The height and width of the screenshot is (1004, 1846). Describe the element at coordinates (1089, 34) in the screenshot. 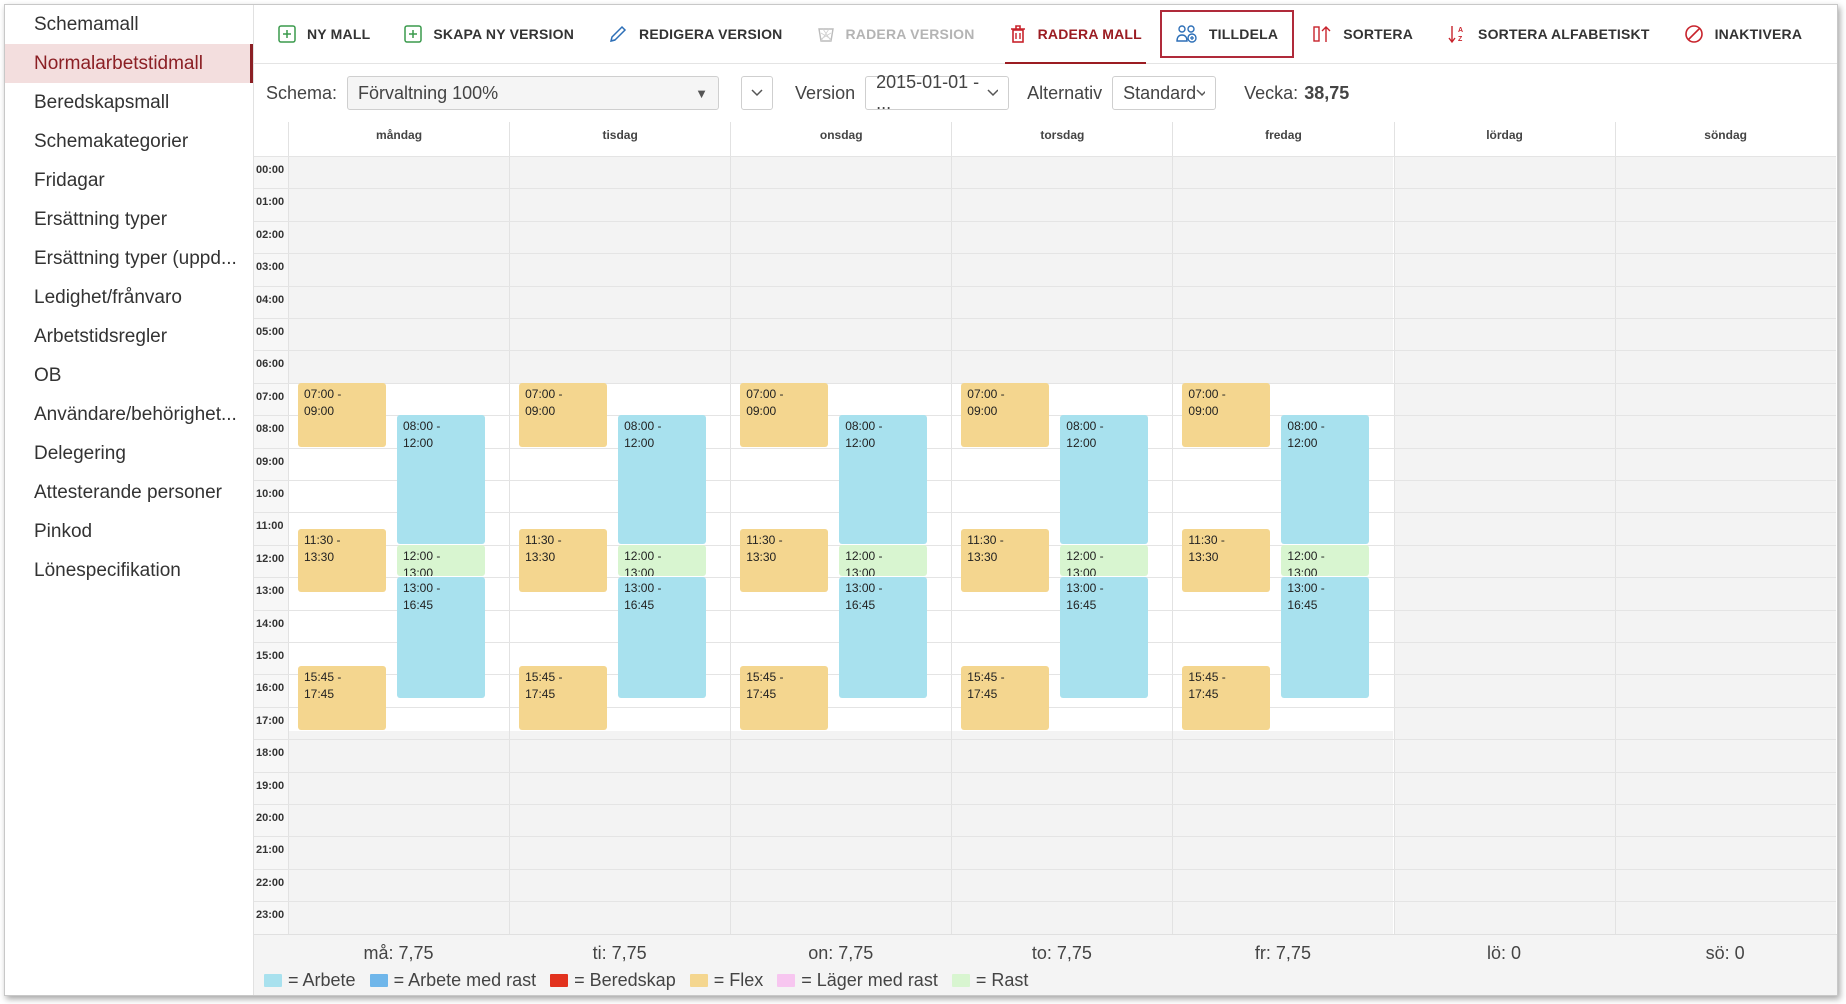

I see `toolbar-button-label: RADERA MALL` at that location.